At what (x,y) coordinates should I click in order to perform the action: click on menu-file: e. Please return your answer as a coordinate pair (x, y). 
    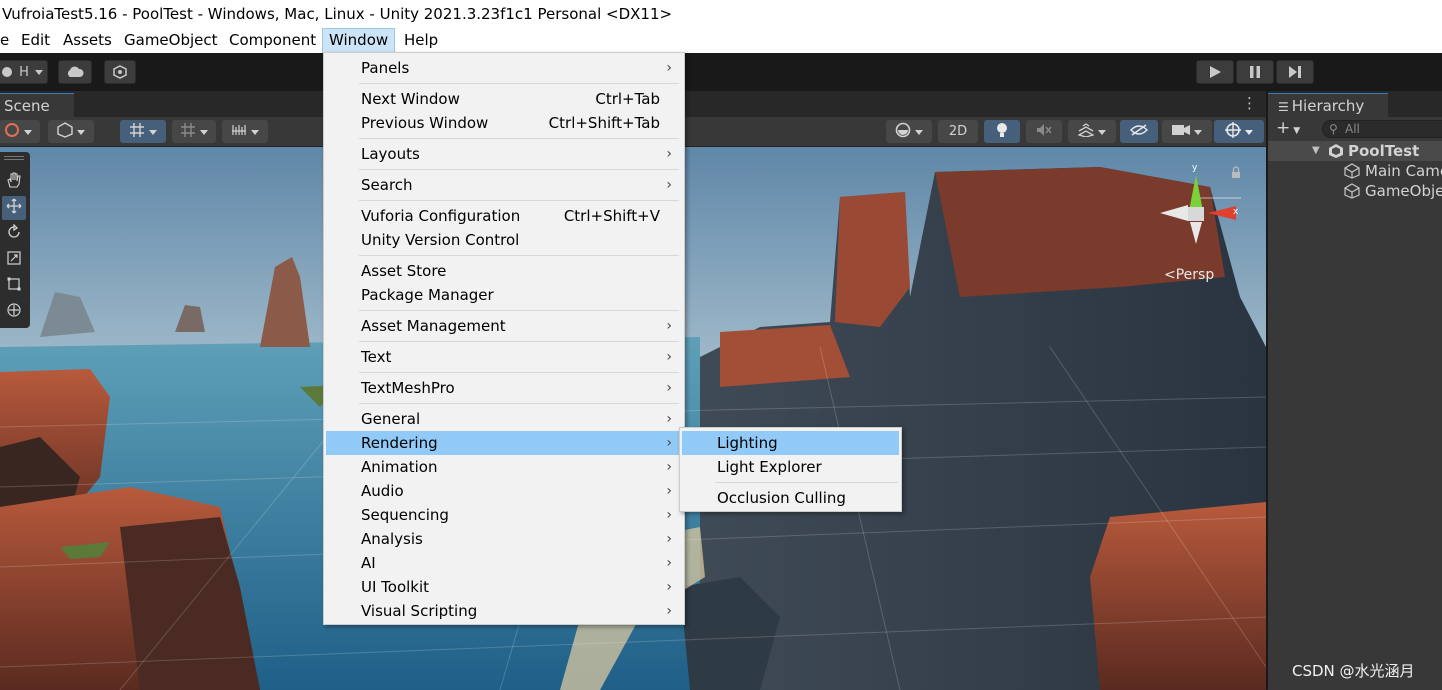
    Looking at the image, I should click on (7, 40).